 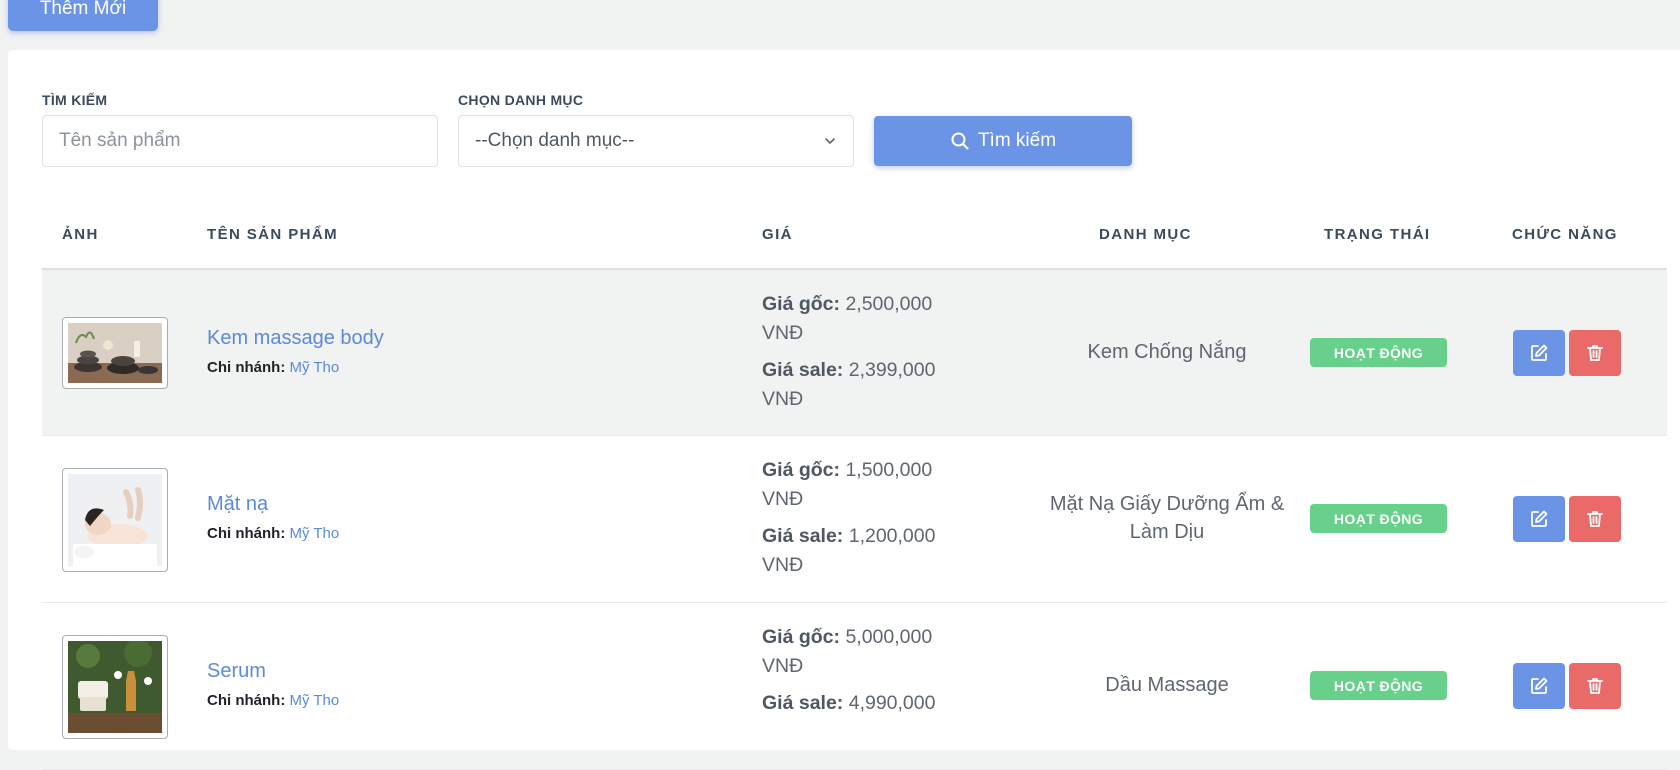 What do you see at coordinates (236, 671) in the screenshot?
I see `product-name-link: Serum` at bounding box center [236, 671].